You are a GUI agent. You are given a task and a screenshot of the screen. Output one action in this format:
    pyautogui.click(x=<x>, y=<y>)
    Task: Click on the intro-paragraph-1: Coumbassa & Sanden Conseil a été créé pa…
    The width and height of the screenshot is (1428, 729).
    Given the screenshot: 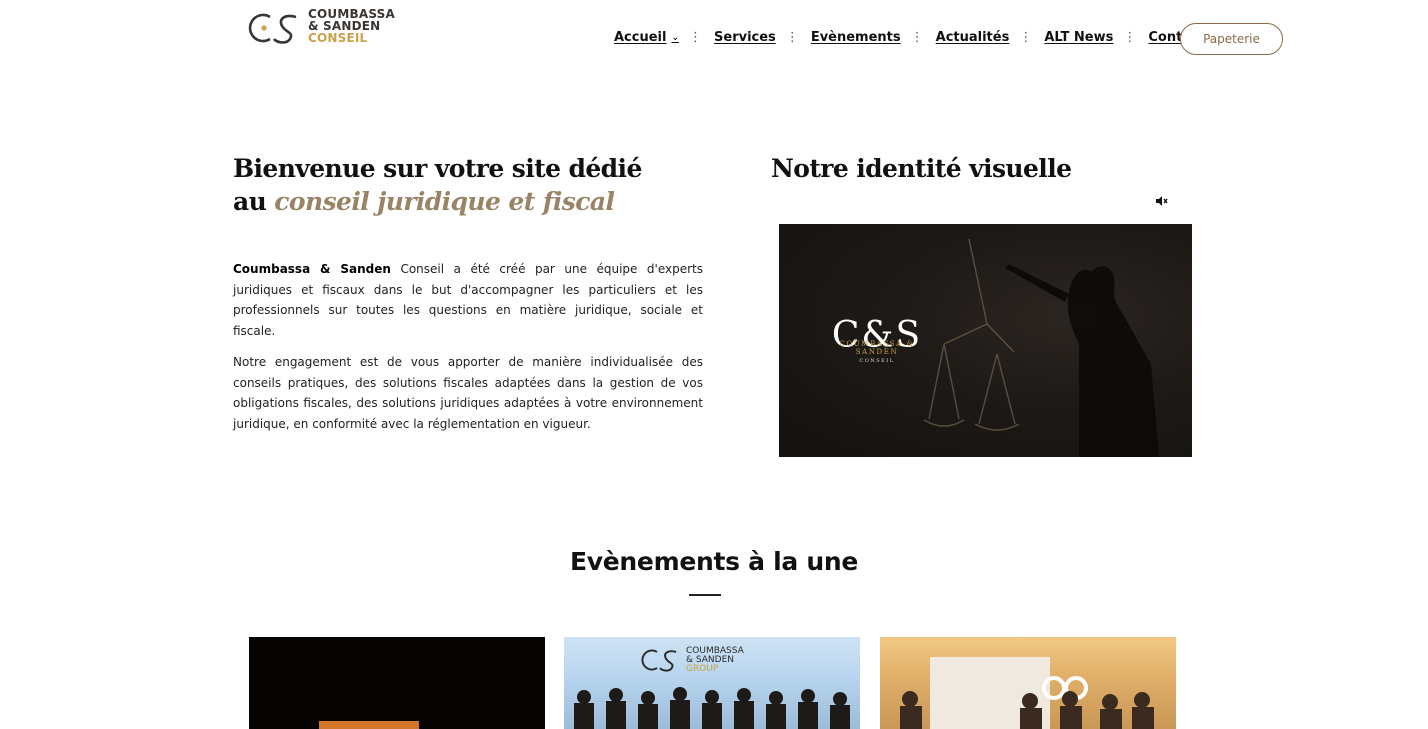 What is the action you would take?
    pyautogui.click(x=468, y=300)
    